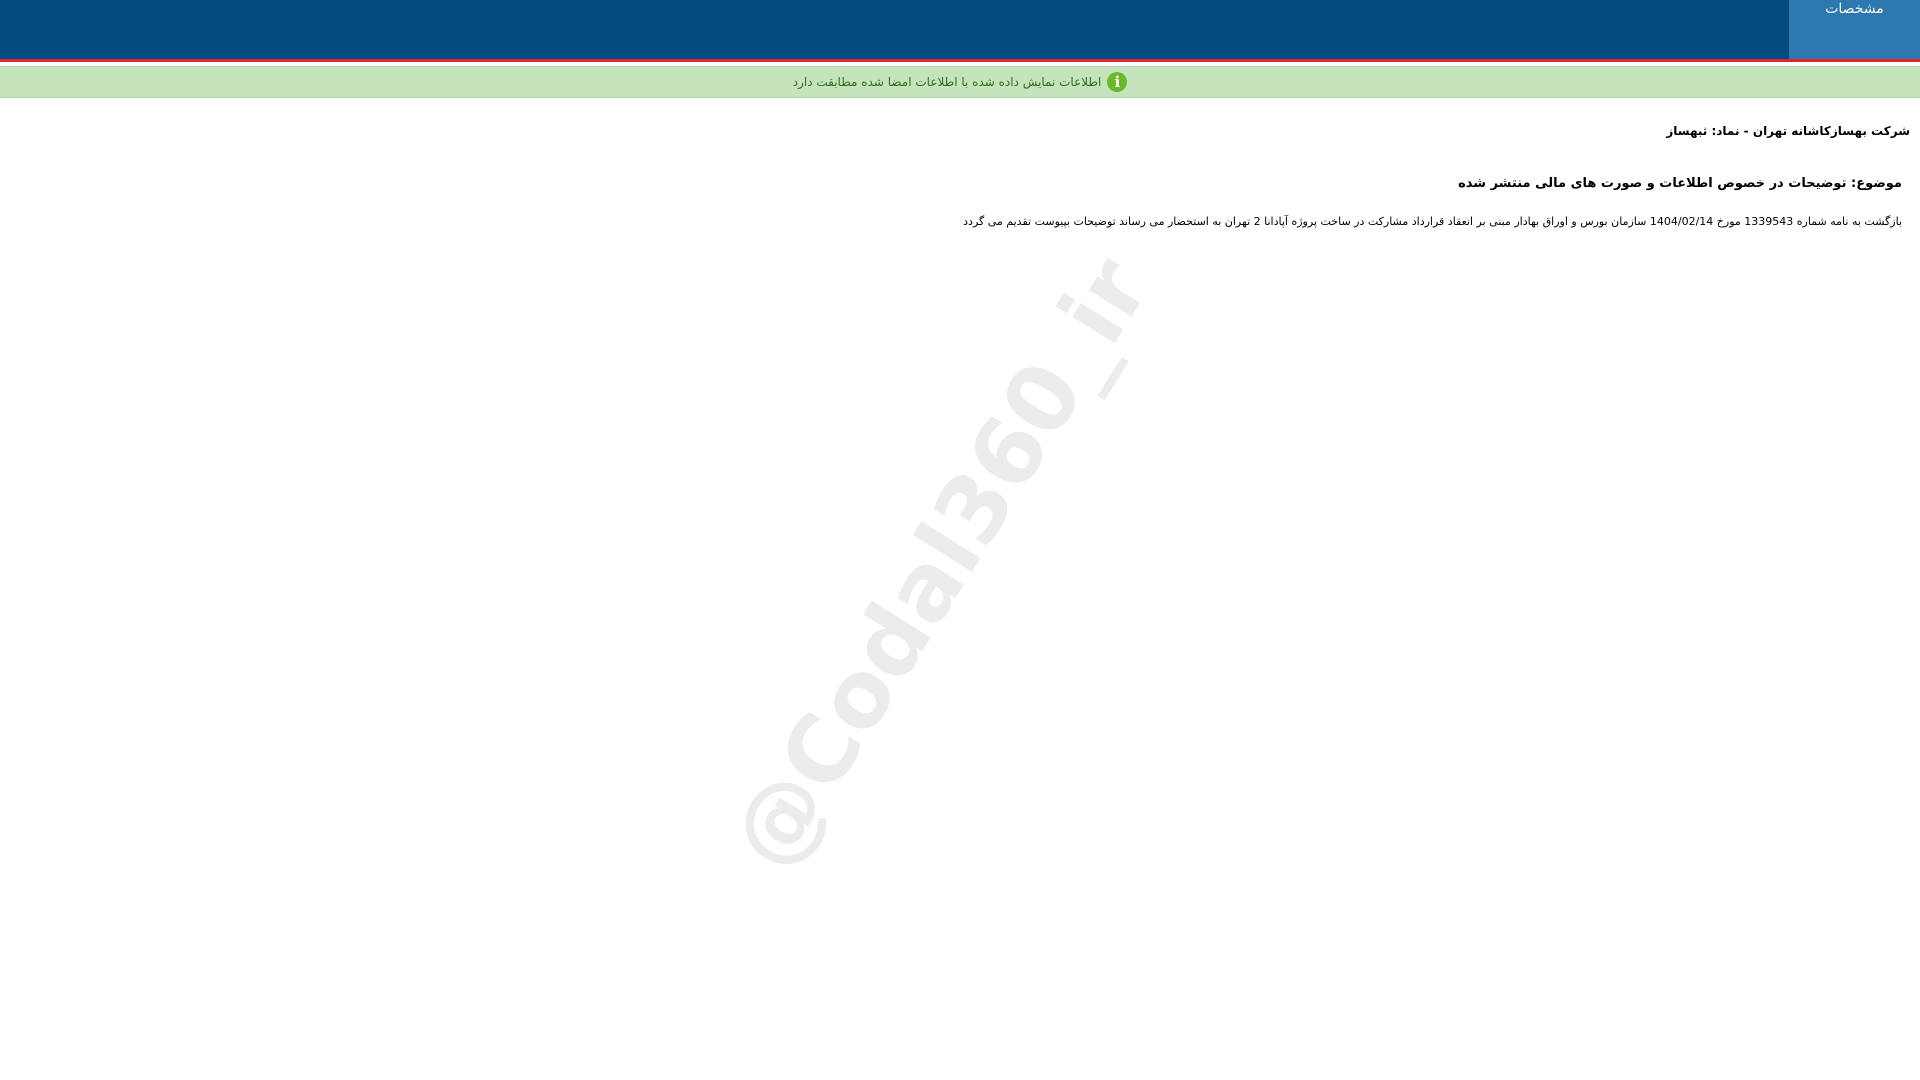  Describe the element at coordinates (940, 563) in the screenshot. I see `watermark: @Codal360_ir` at that location.